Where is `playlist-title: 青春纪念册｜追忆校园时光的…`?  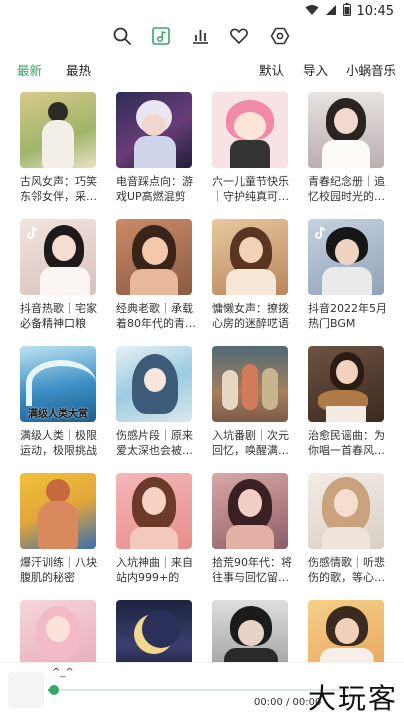 playlist-title: 青春纪念册｜追忆校园时光的… is located at coordinates (346, 189).